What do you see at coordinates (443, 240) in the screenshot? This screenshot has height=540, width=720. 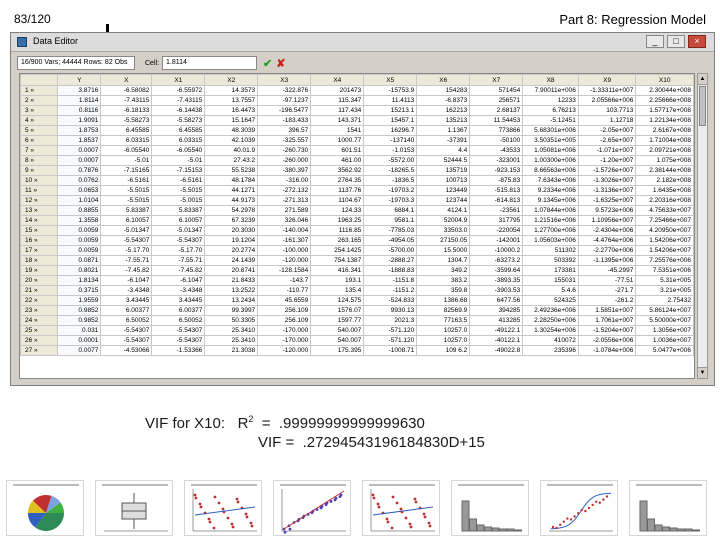 I see `grid-cell: 27150.05` at bounding box center [443, 240].